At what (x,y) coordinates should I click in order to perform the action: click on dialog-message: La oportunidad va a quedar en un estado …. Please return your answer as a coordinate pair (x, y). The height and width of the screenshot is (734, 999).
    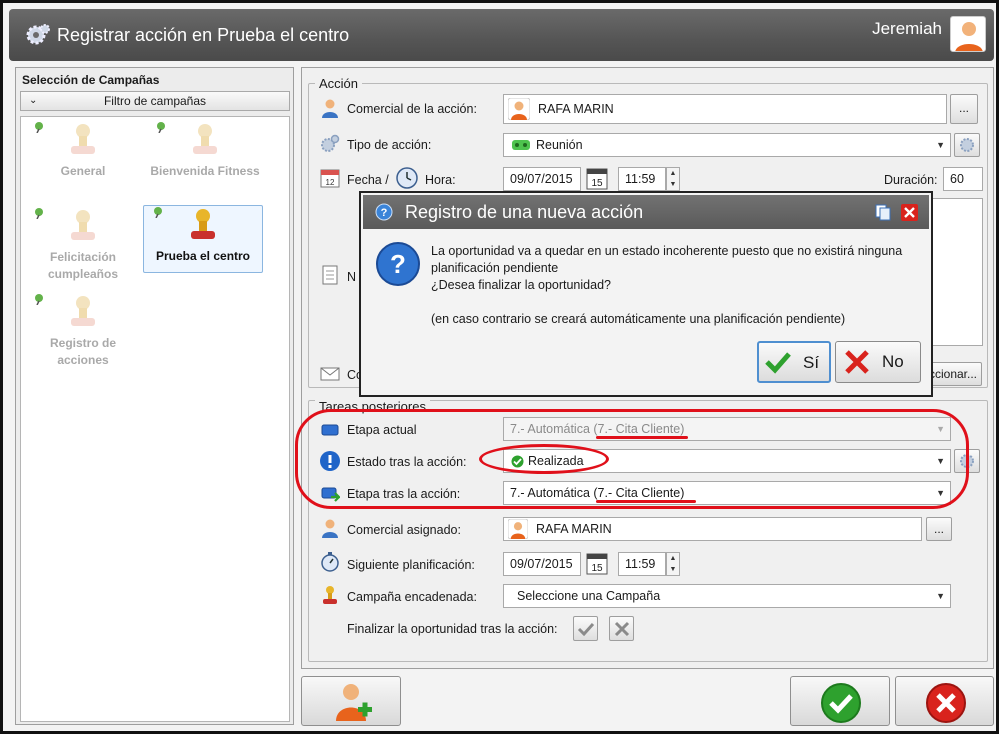
    Looking at the image, I should click on (676, 285).